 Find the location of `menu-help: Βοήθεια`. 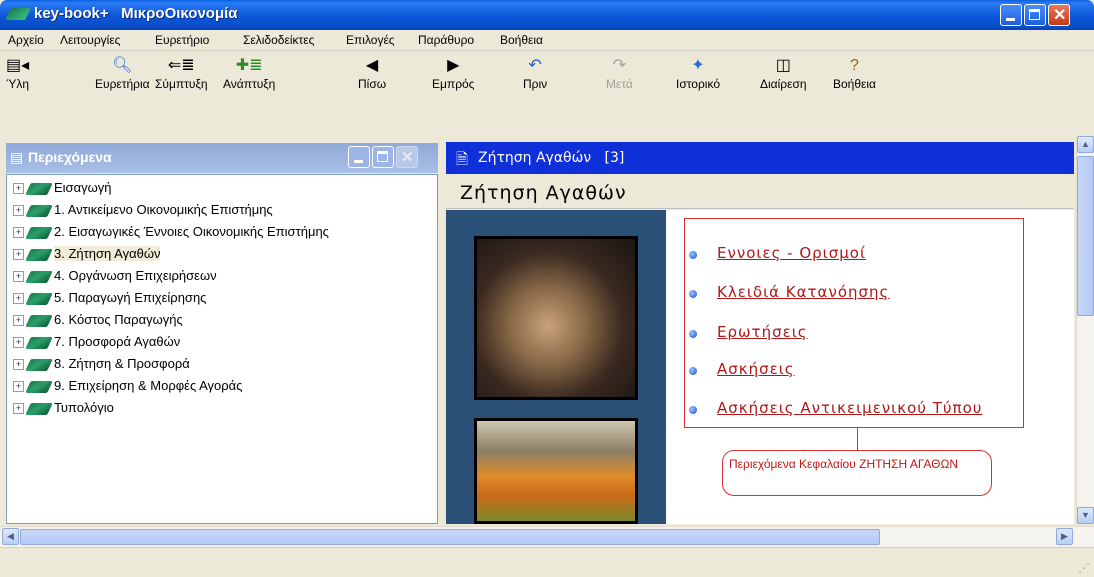

menu-help: Βοήθεια is located at coordinates (521, 40).